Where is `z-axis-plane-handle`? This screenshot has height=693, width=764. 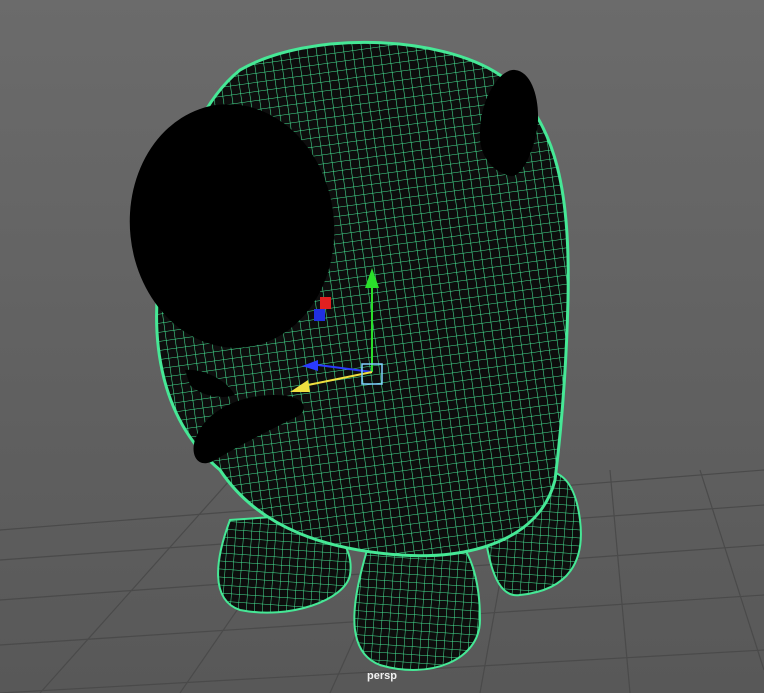 z-axis-plane-handle is located at coordinates (319, 315).